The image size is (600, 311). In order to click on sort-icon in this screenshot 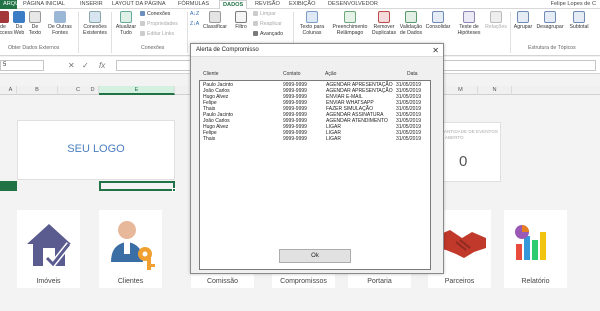, I will do `click(215, 17)`.